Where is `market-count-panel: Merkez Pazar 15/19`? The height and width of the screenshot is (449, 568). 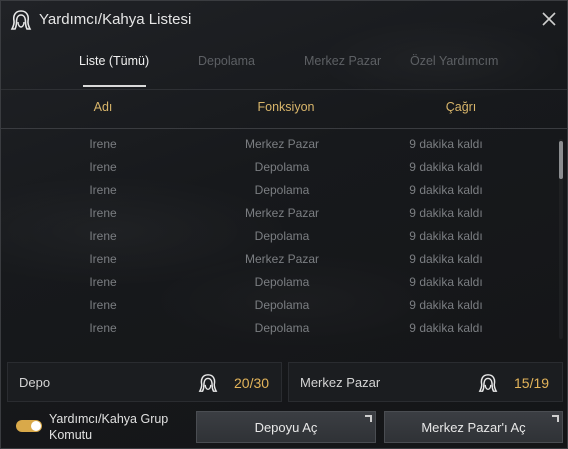 market-count-panel: Merkez Pazar 15/19 is located at coordinates (425, 382).